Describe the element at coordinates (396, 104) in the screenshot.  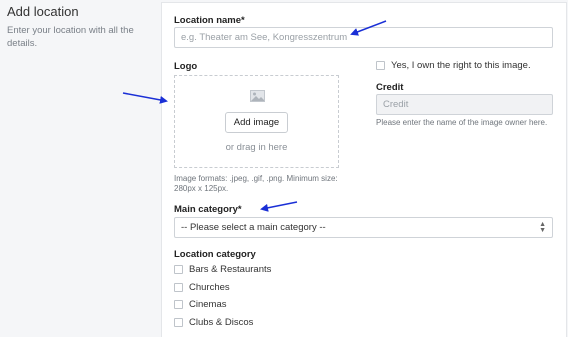
I see `credit-placeholder: Credit` at that location.